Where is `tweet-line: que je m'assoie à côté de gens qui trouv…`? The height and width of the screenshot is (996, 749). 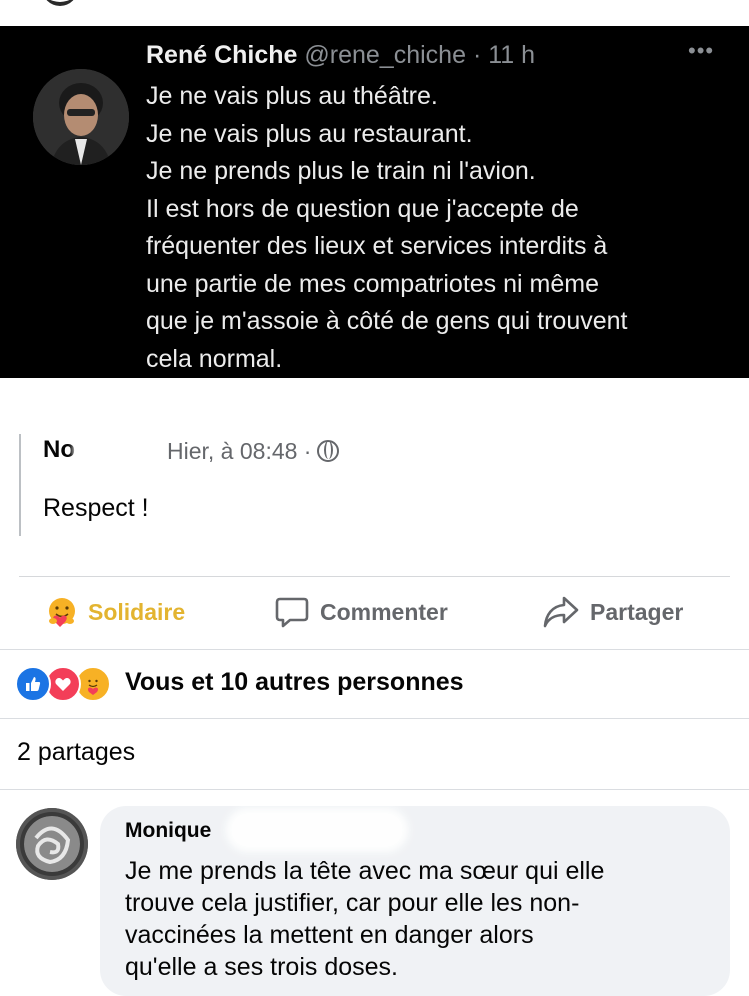 tweet-line: que je m'assoie à côté de gens qui trouv… is located at coordinates (387, 321).